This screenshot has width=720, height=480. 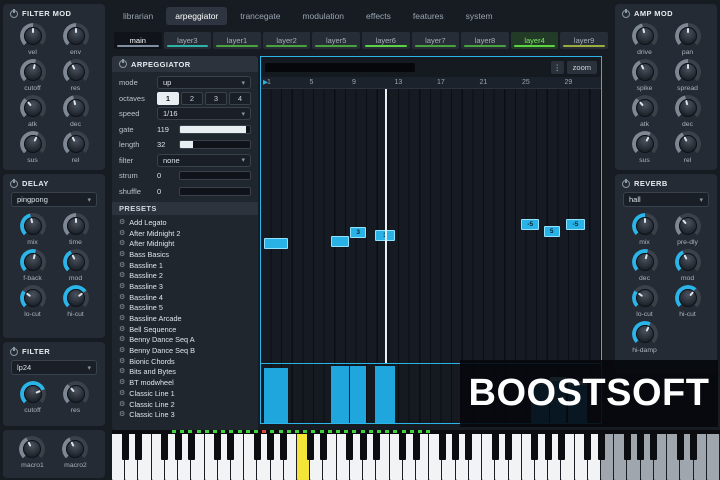 What do you see at coordinates (644, 39) in the screenshot?
I see `knob-drive: drive` at bounding box center [644, 39].